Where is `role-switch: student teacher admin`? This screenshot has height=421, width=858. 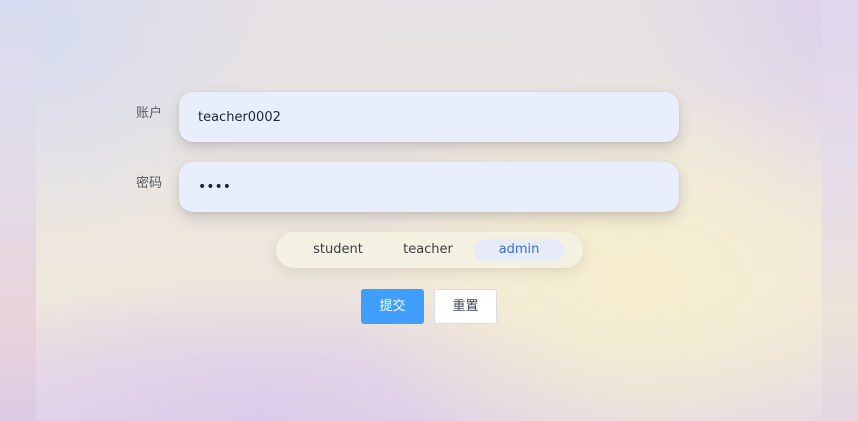 role-switch: student teacher admin is located at coordinates (429, 250).